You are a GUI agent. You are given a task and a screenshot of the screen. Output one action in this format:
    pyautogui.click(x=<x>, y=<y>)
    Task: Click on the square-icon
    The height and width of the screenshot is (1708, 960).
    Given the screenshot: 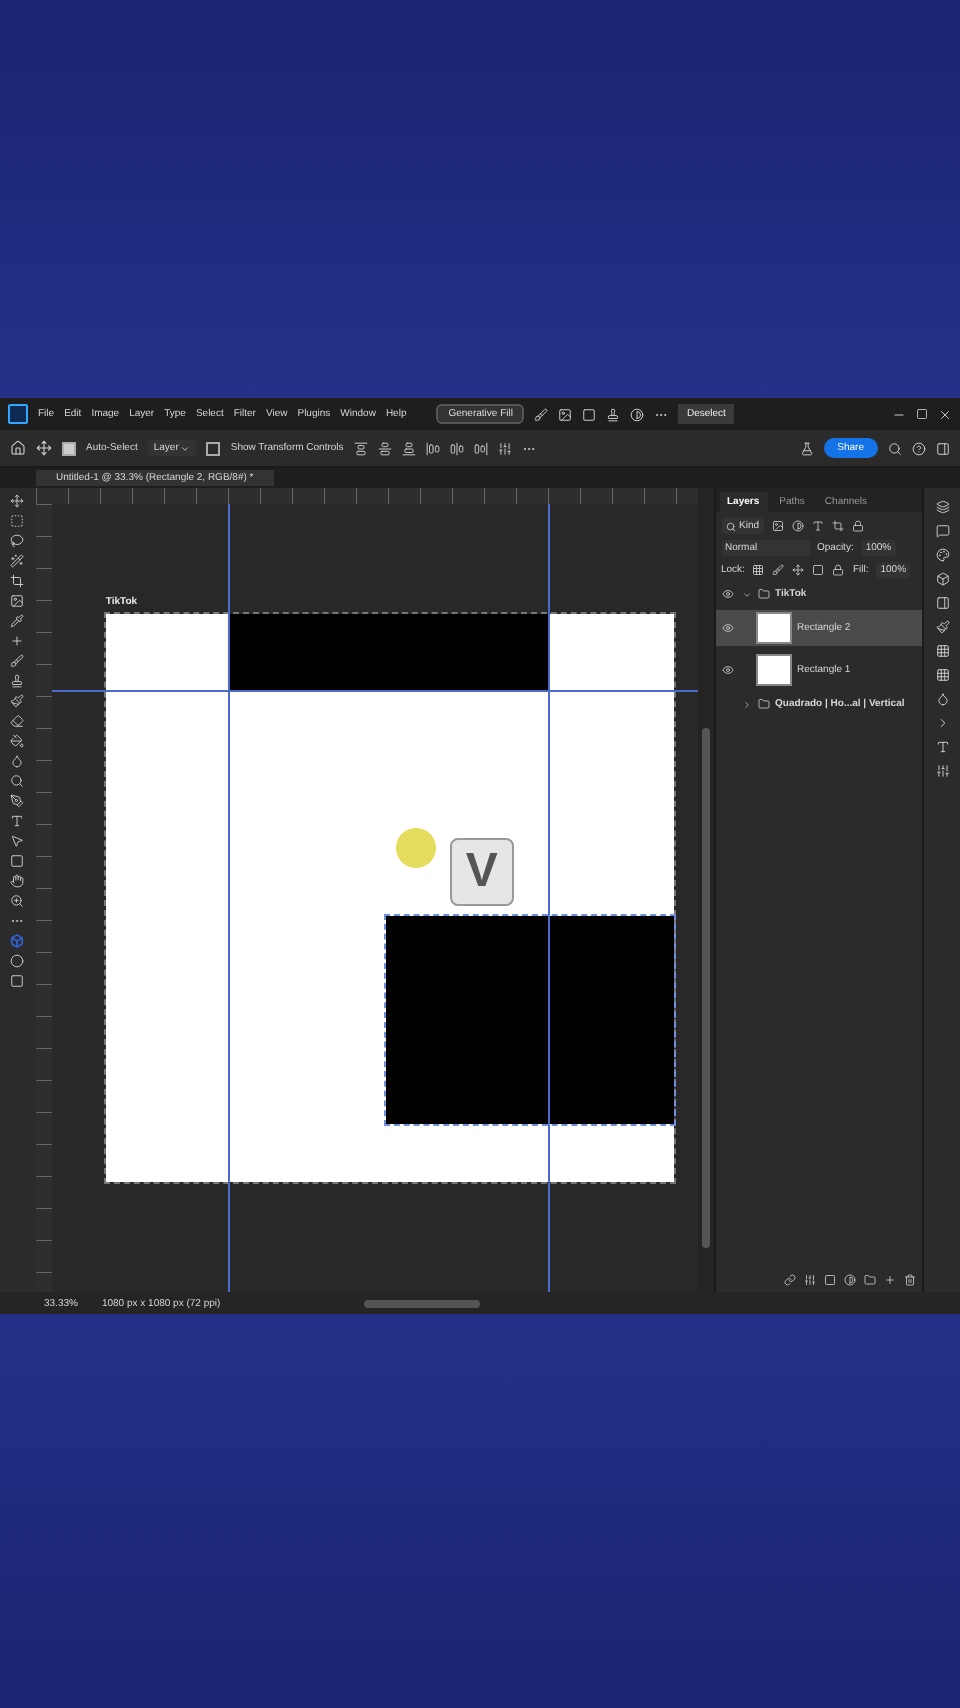 What is the action you would take?
    pyautogui.click(x=589, y=414)
    